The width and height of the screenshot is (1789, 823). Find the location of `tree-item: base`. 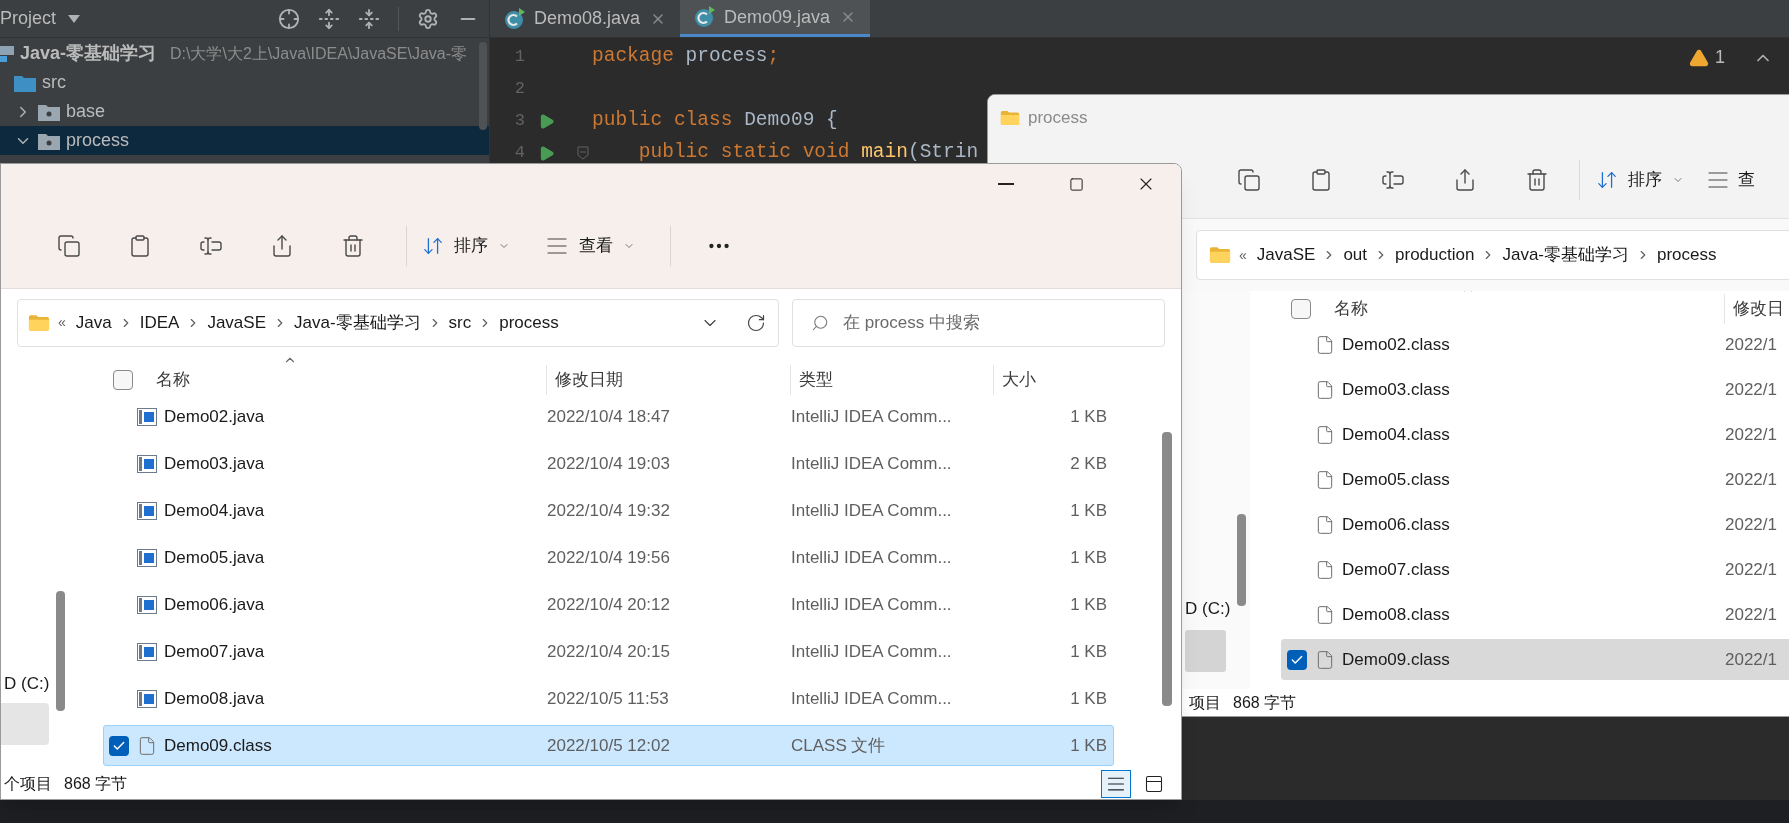

tree-item: base is located at coordinates (244, 111).